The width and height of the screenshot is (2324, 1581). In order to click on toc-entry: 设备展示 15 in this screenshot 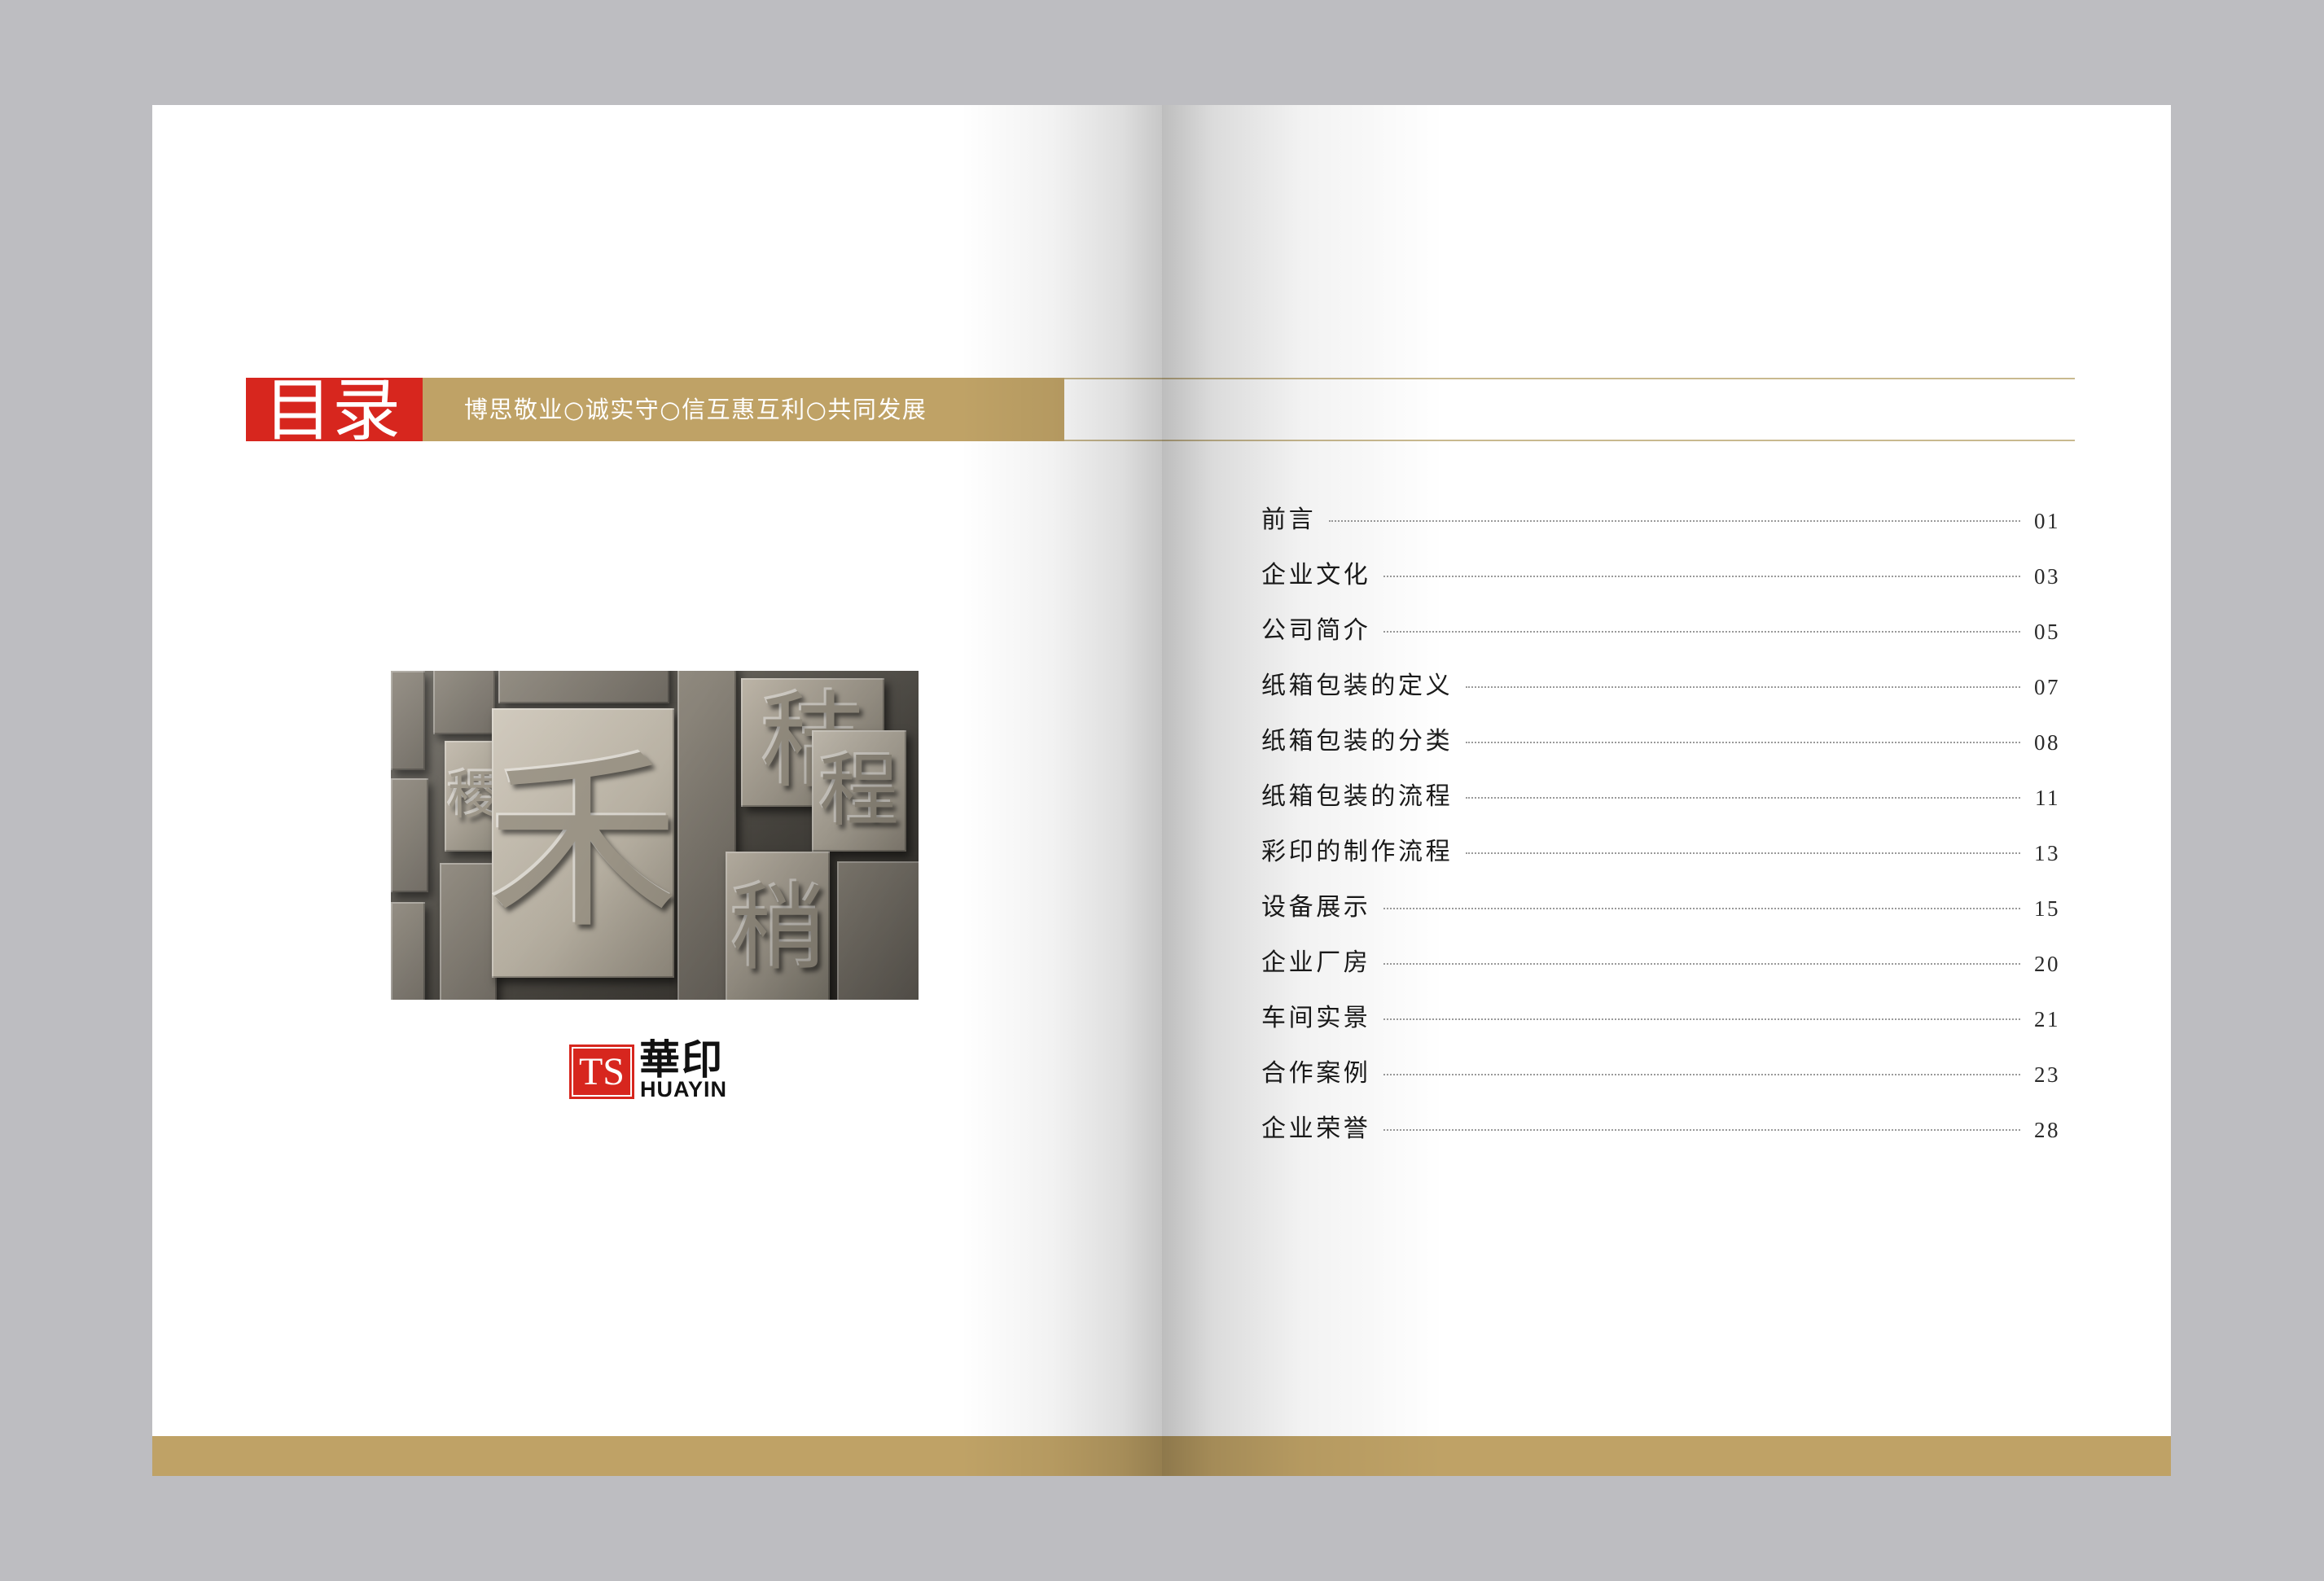, I will do `click(1660, 904)`.